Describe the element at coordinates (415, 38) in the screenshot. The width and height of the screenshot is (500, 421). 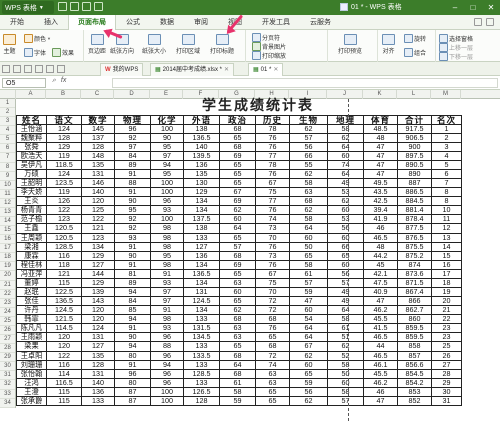
I see `rotate-button: 旋转` at that location.